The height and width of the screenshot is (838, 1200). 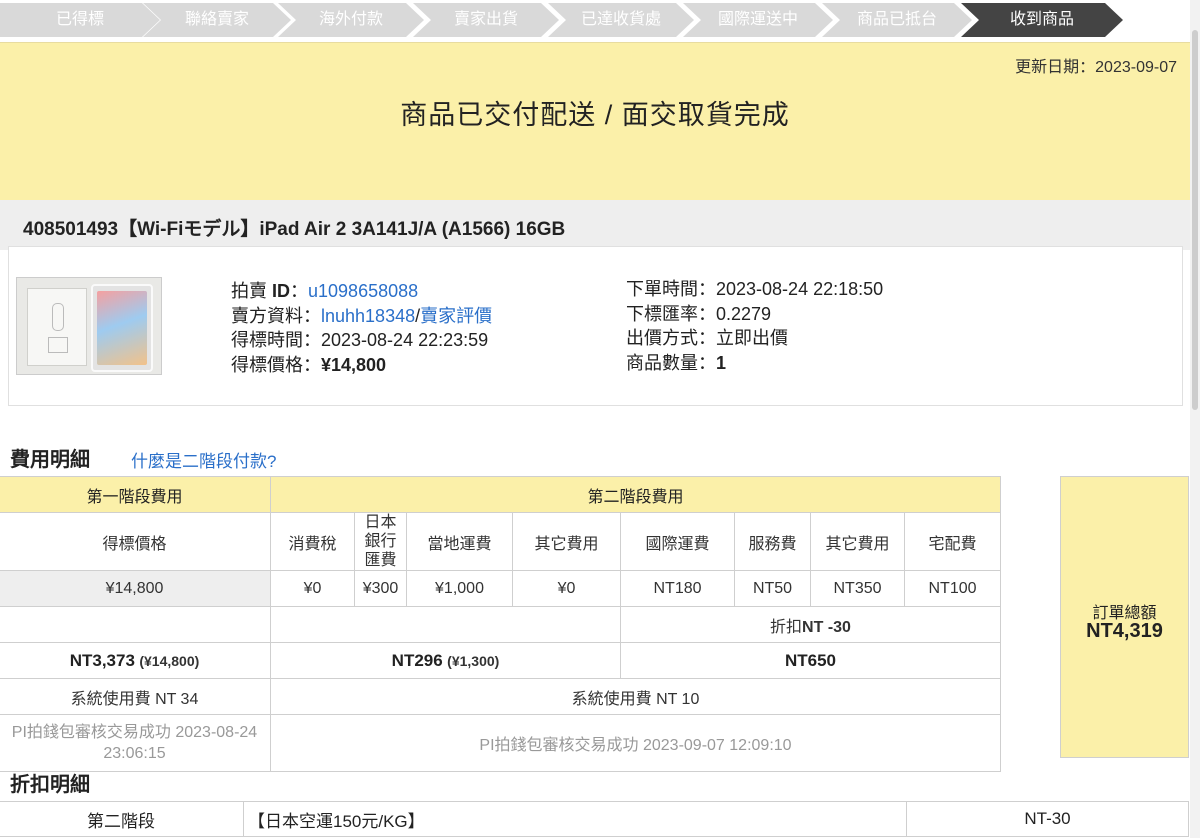 I want to click on col-bank-fee-label: 日本銀行匯費, so click(x=380, y=541).